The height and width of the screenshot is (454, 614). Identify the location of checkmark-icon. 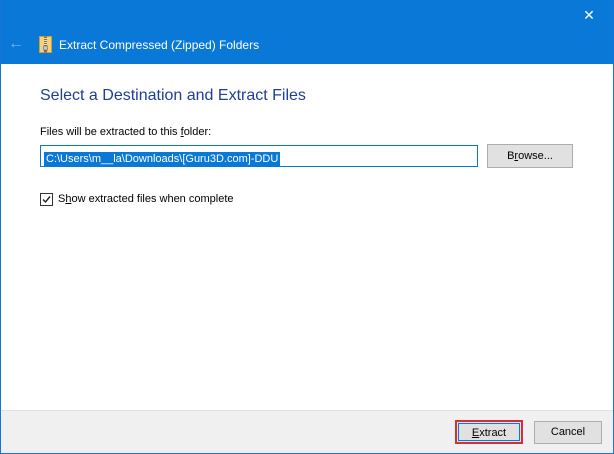
(46, 200).